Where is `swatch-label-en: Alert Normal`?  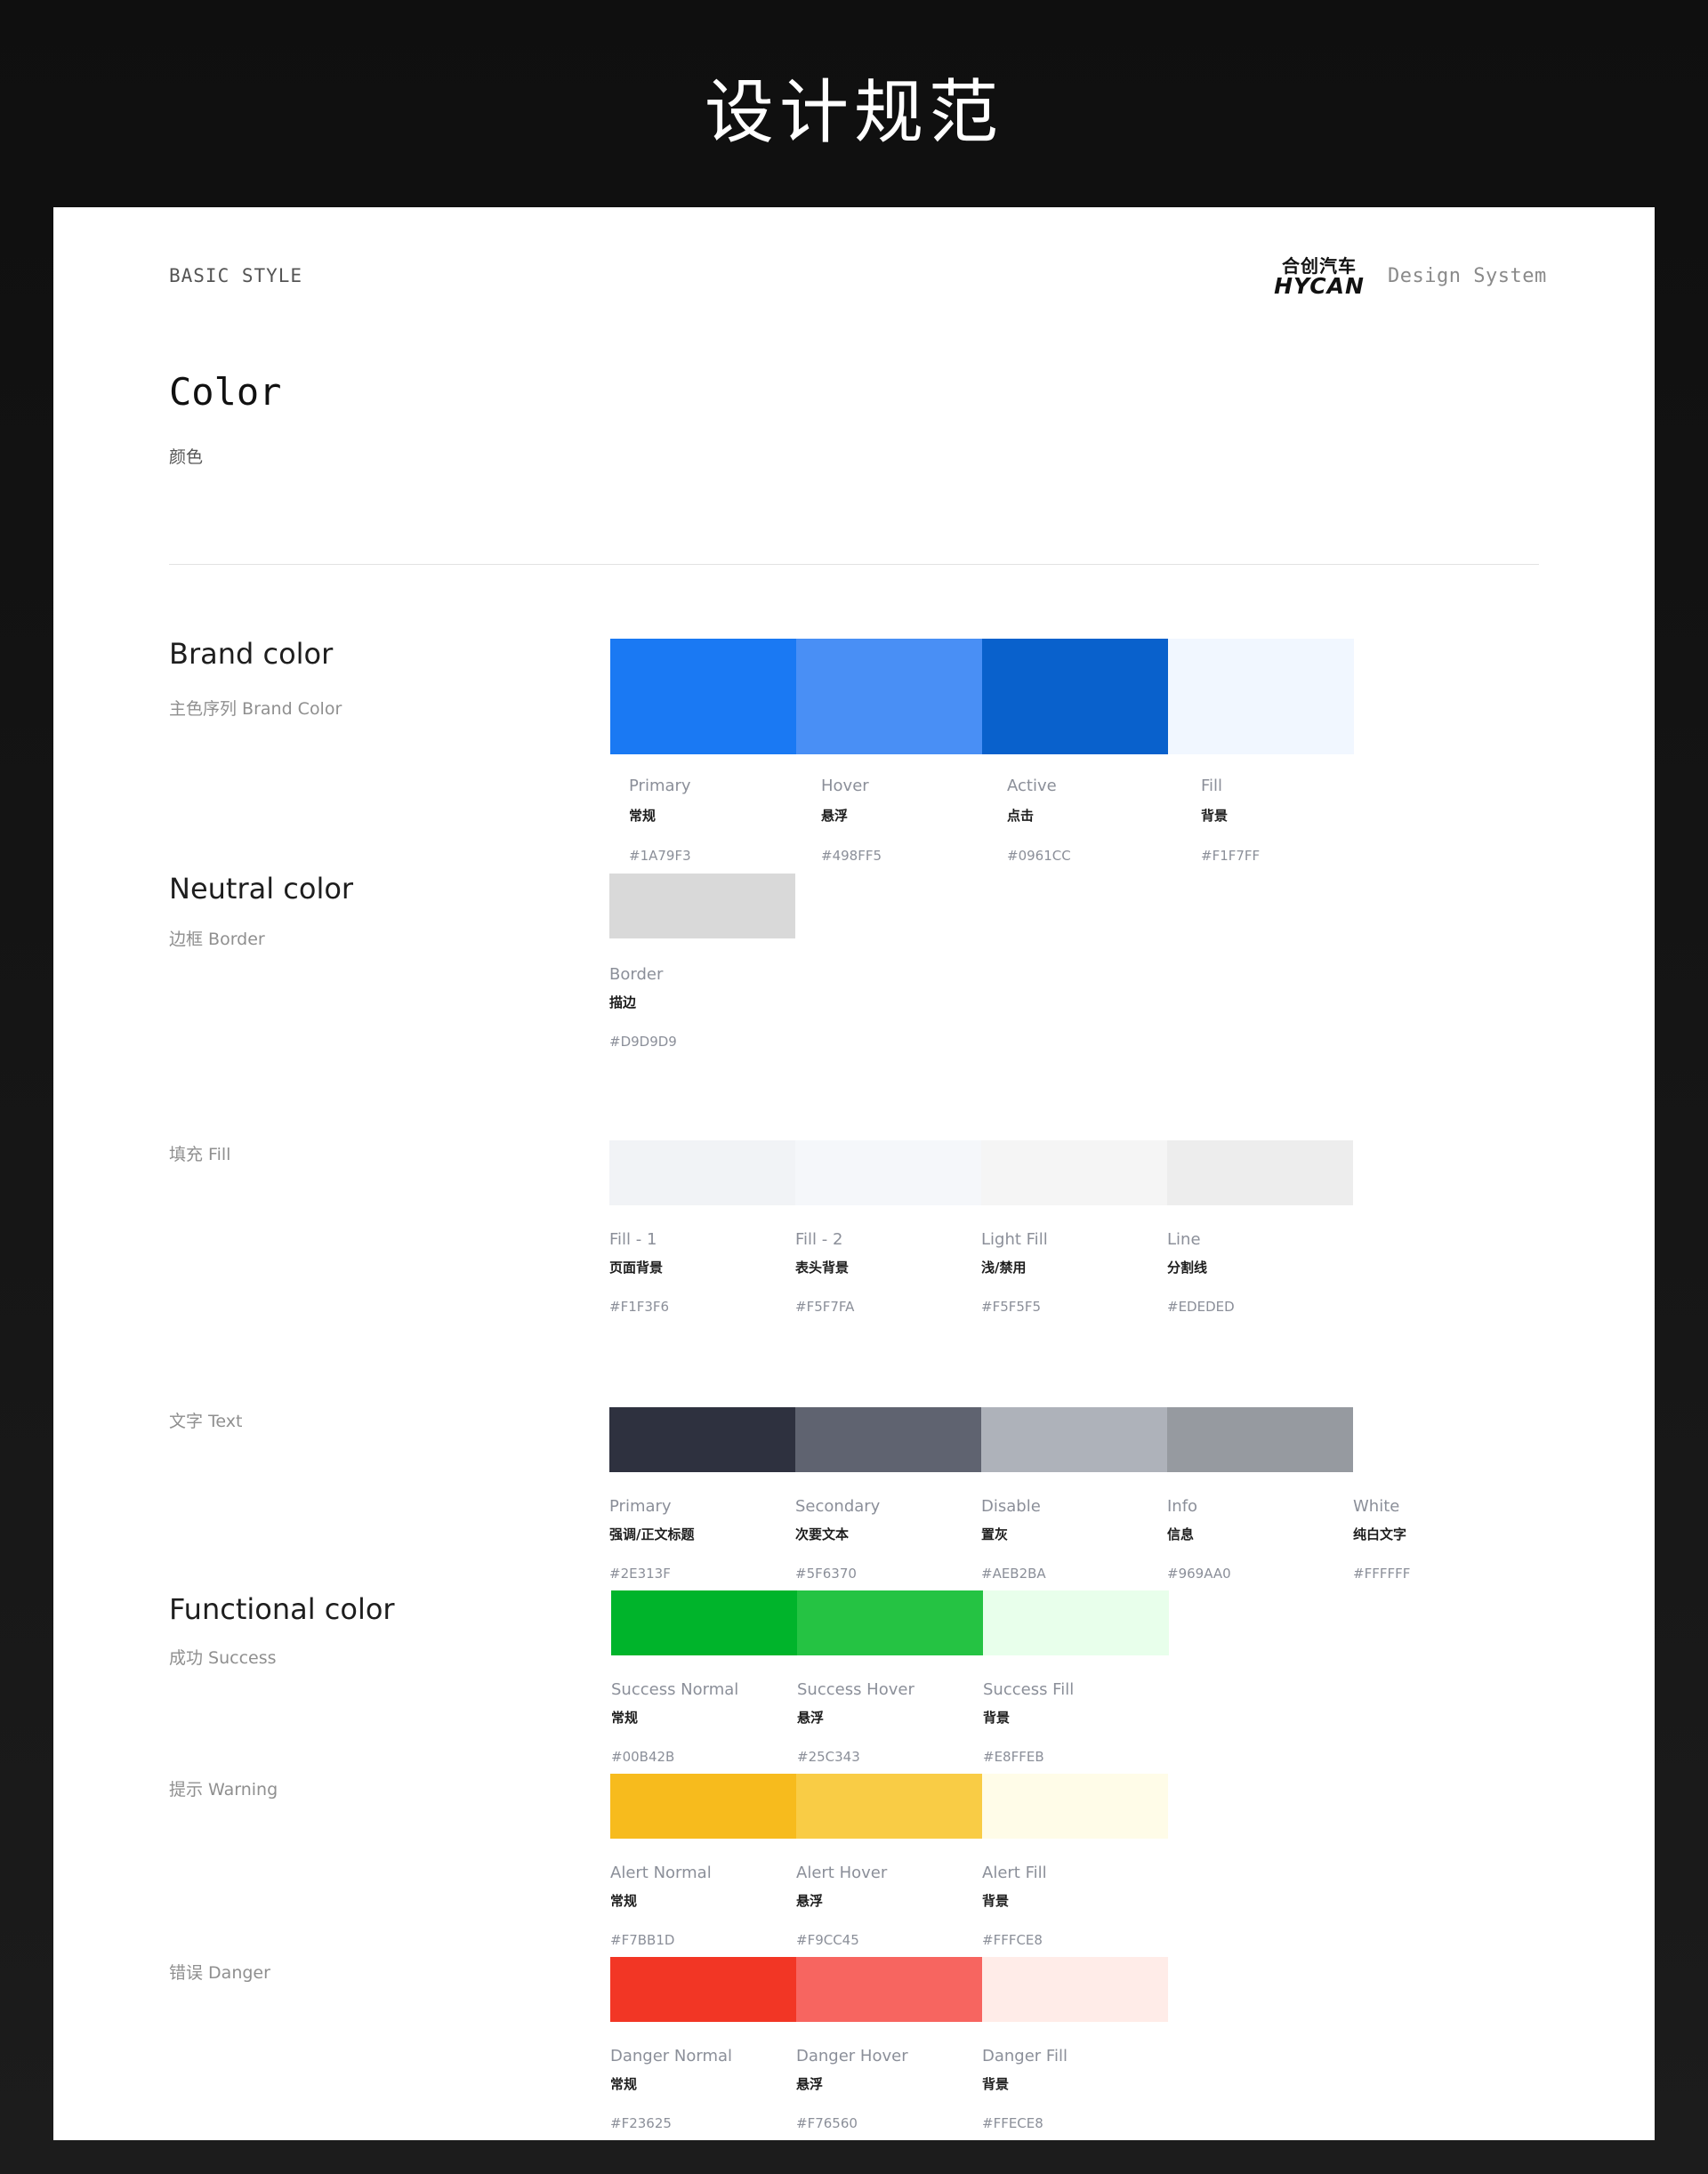 swatch-label-en: Alert Normal is located at coordinates (661, 1873).